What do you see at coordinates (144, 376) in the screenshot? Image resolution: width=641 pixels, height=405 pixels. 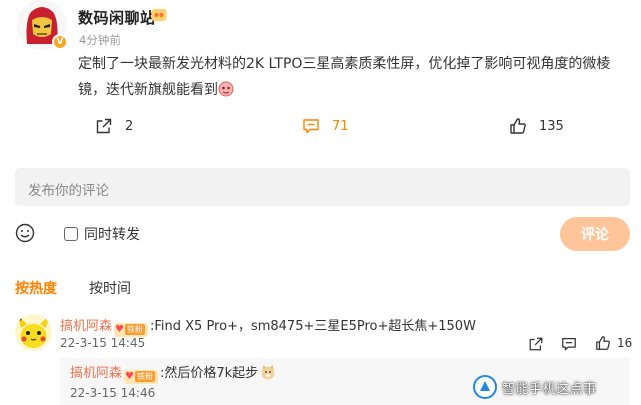 I see `reply-fan-badge-label: 铁粉` at bounding box center [144, 376].